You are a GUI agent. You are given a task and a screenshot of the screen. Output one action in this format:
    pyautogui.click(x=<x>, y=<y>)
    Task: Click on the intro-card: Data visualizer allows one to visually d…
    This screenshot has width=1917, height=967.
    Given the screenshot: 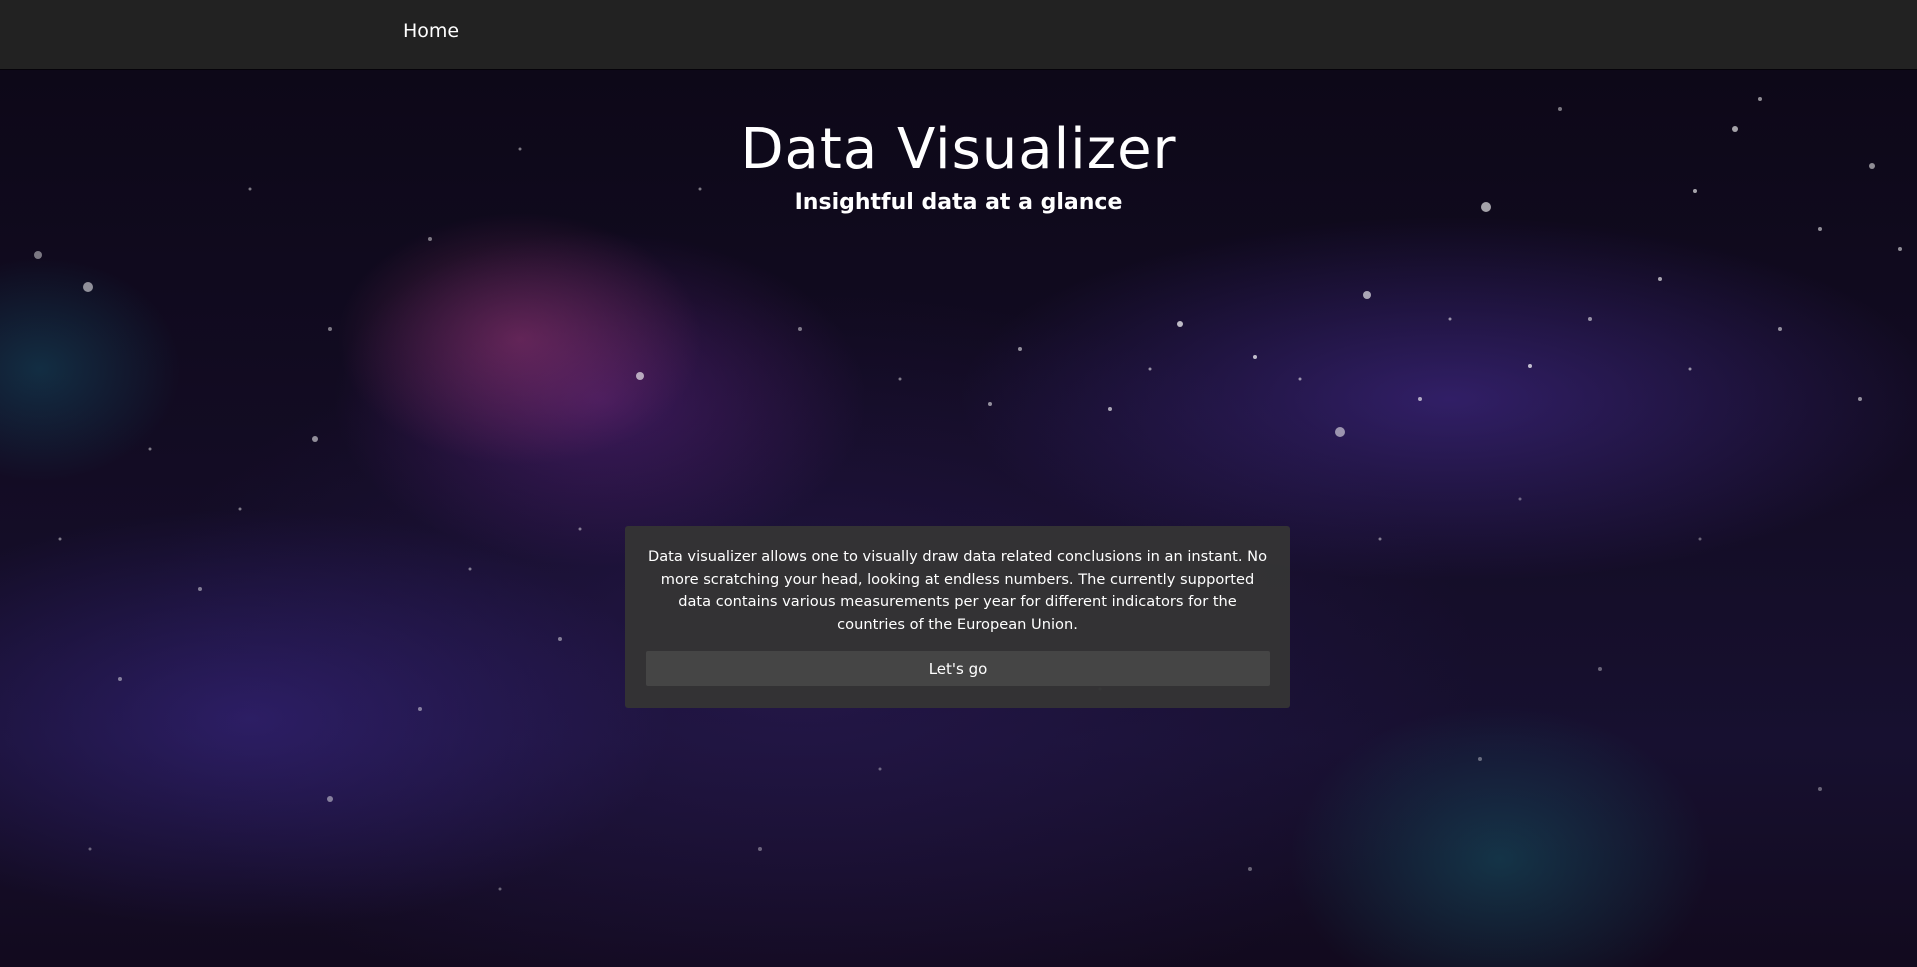 What is the action you would take?
    pyautogui.click(x=957, y=617)
    